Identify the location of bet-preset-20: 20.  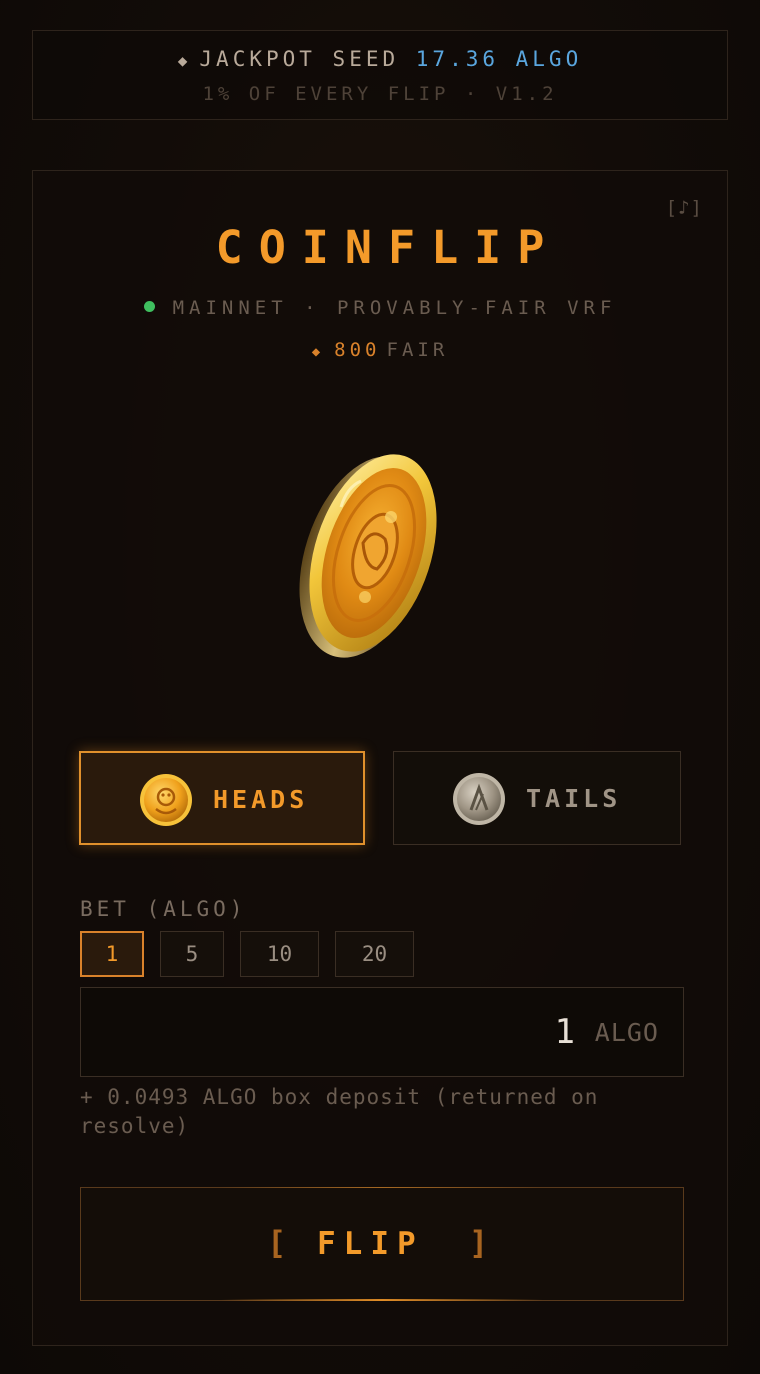
(374, 954).